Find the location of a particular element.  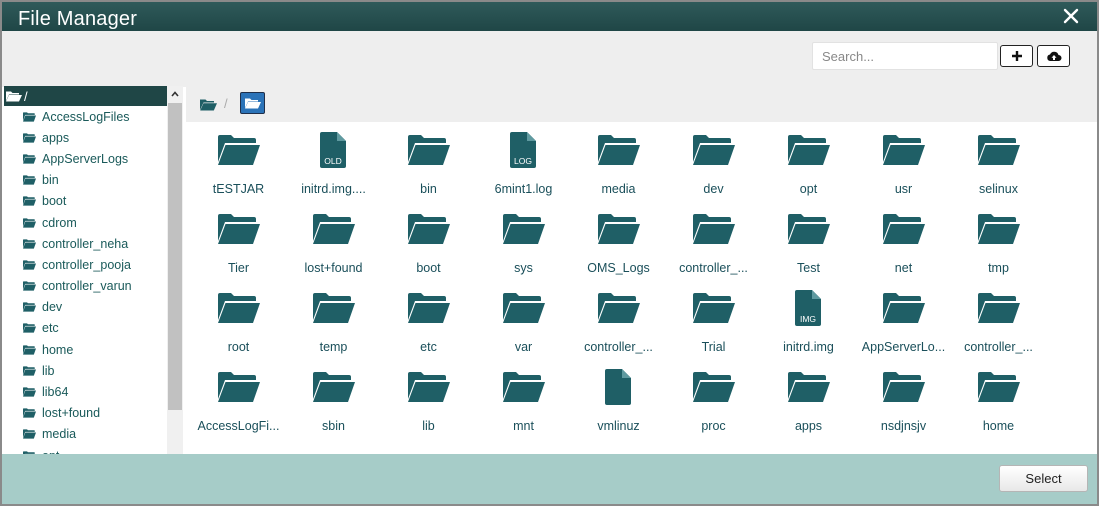

file-icon-wrap: IMG is located at coordinates (808, 310).